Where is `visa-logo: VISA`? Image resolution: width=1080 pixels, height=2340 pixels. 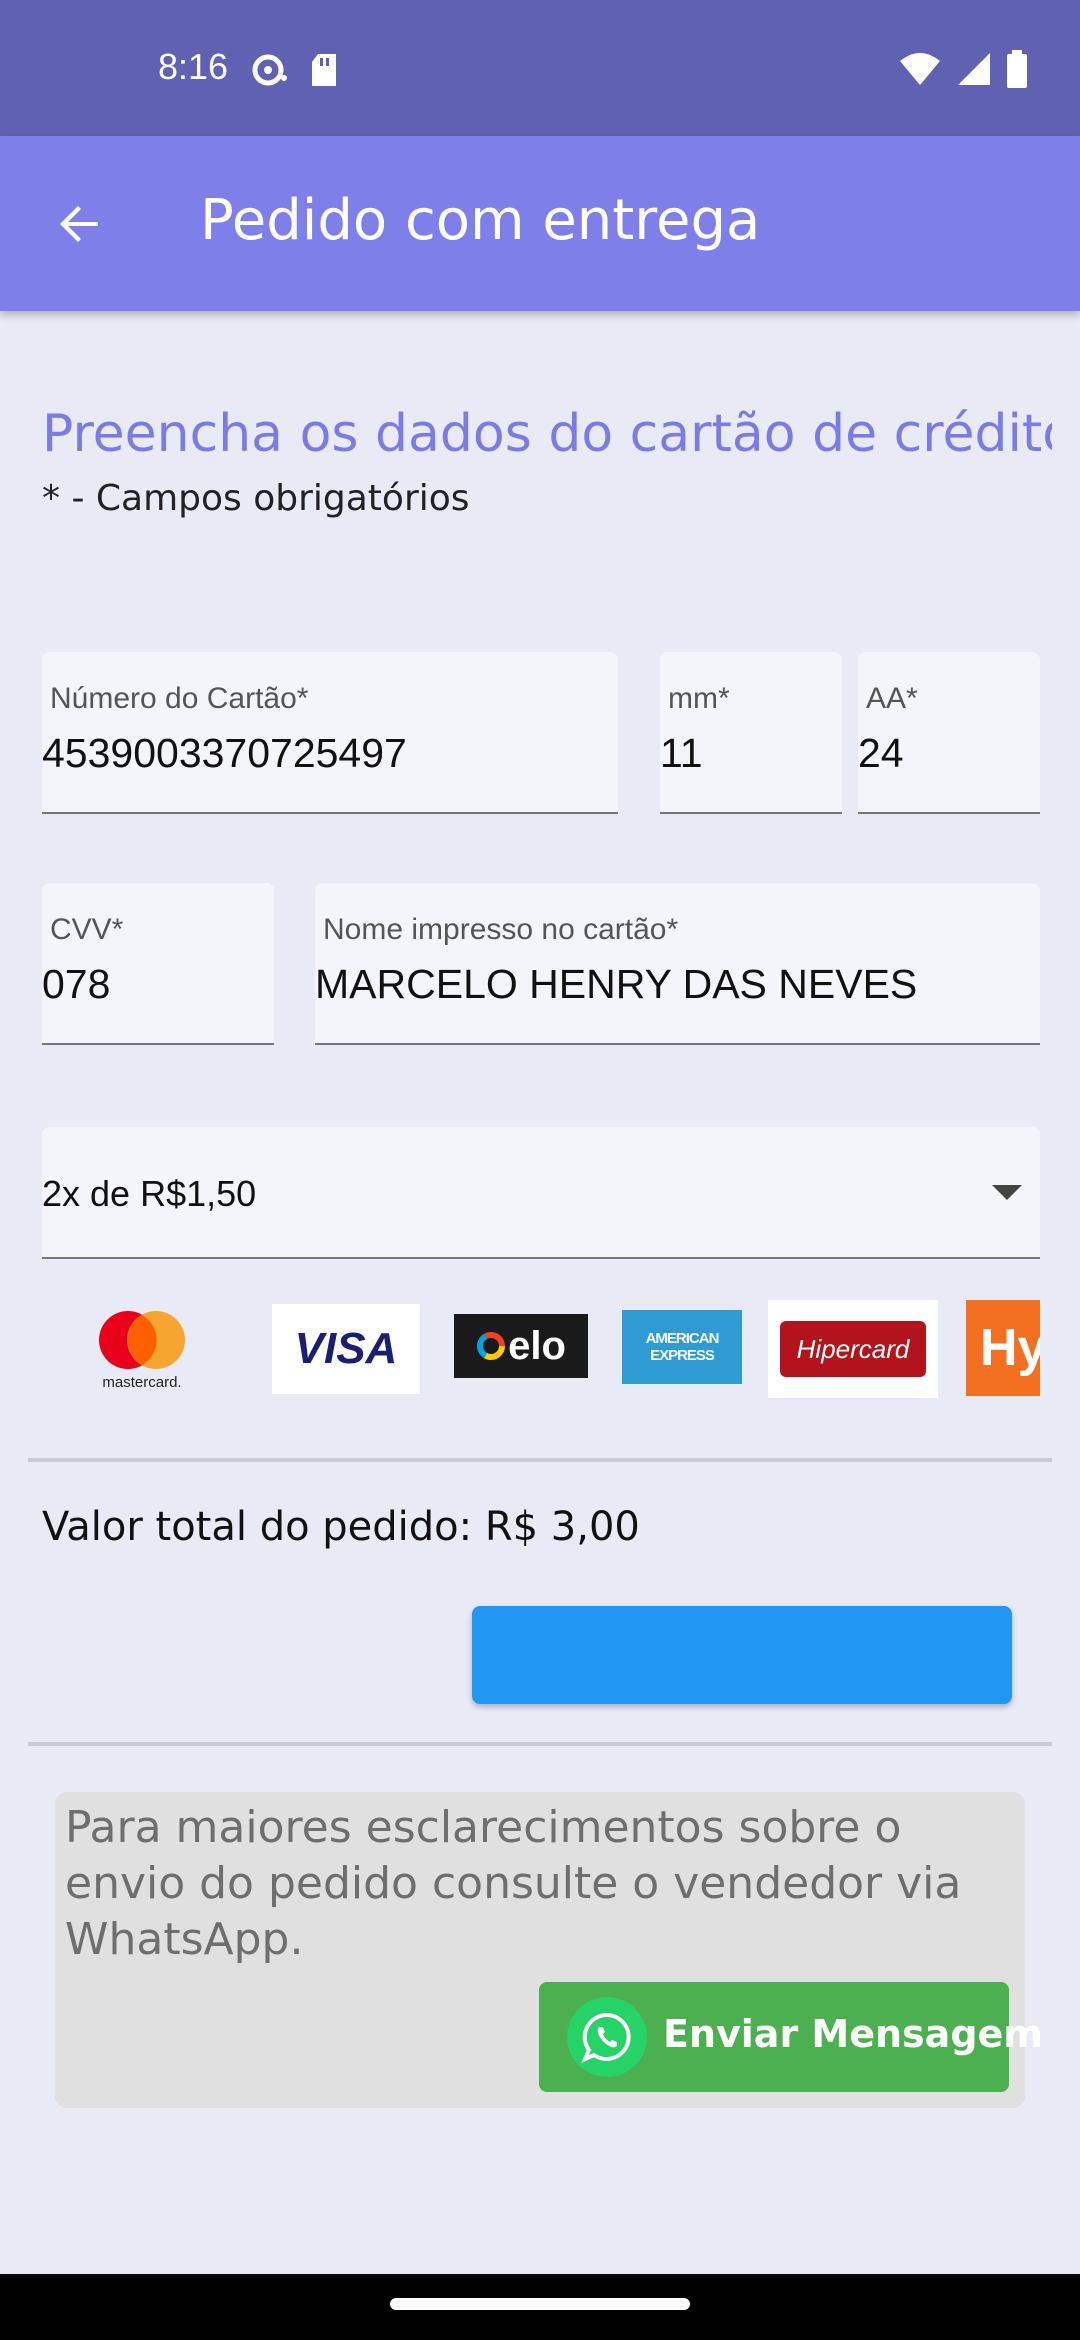
visa-logo: VISA is located at coordinates (346, 1349).